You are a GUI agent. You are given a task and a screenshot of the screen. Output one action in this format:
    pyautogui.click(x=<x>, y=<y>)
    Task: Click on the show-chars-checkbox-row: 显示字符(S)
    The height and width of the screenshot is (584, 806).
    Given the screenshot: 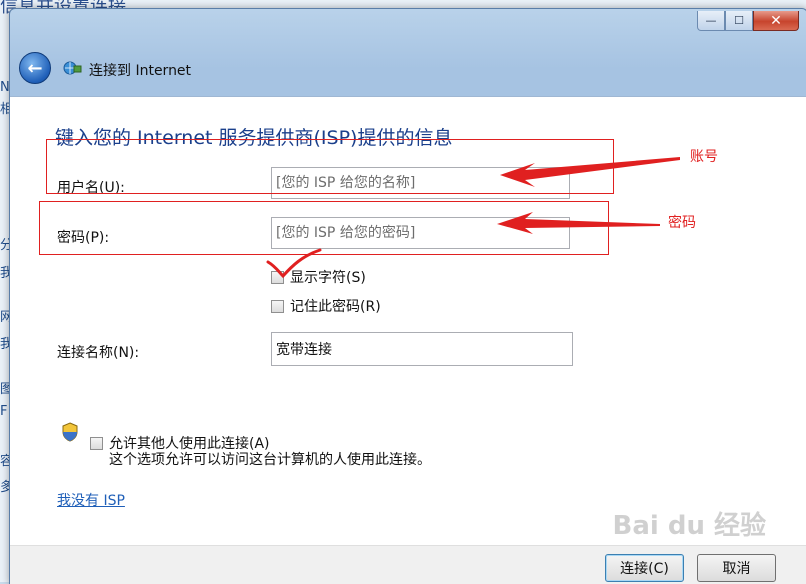 What is the action you would take?
    pyautogui.click(x=318, y=277)
    